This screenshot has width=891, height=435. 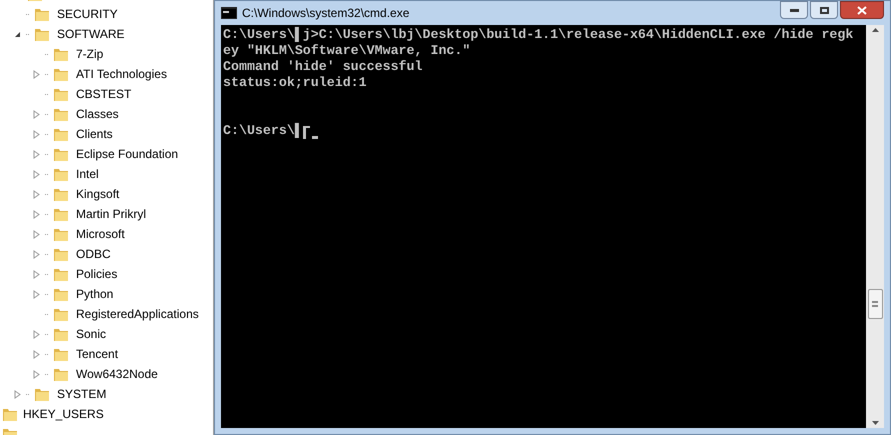 What do you see at coordinates (323, 67) in the screenshot?
I see `console-line: Command 'hide' successful` at bounding box center [323, 67].